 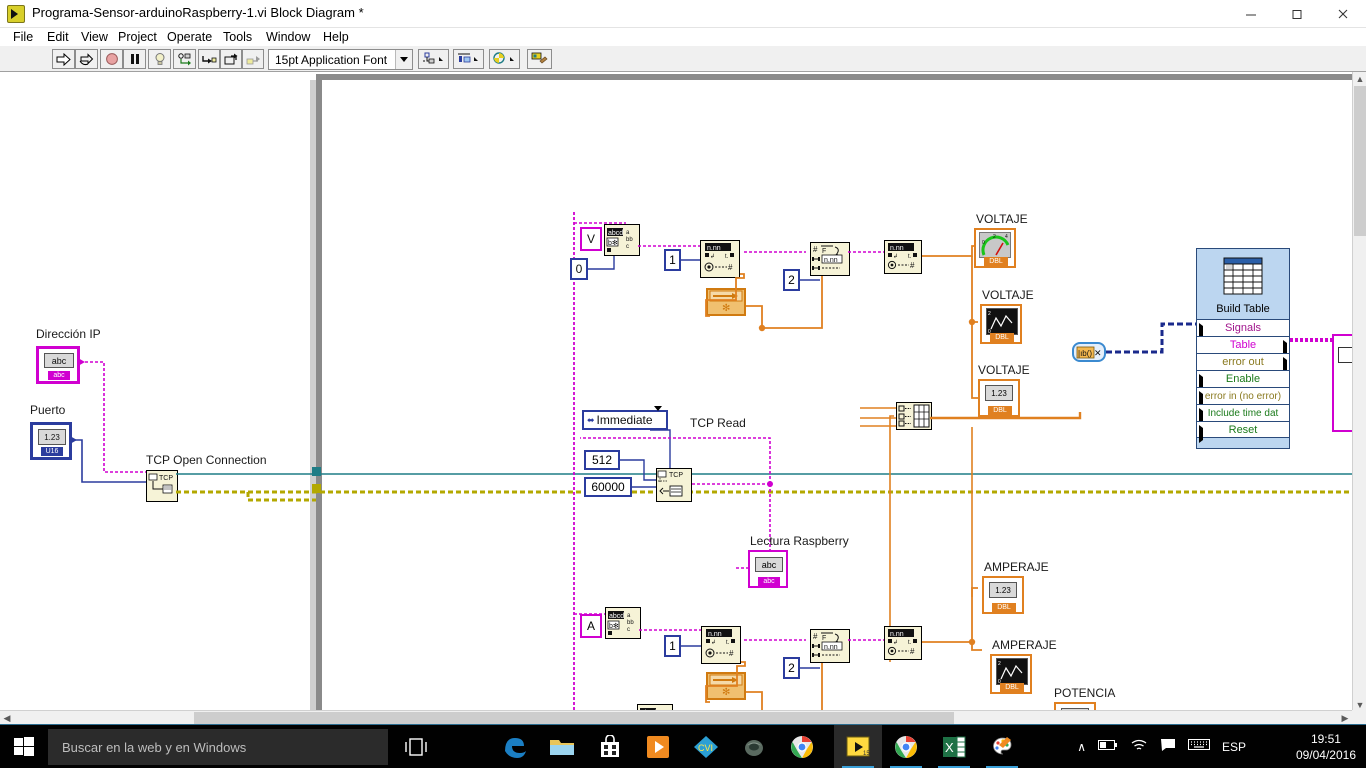 What do you see at coordinates (134, 59) in the screenshot?
I see `pause-icon` at bounding box center [134, 59].